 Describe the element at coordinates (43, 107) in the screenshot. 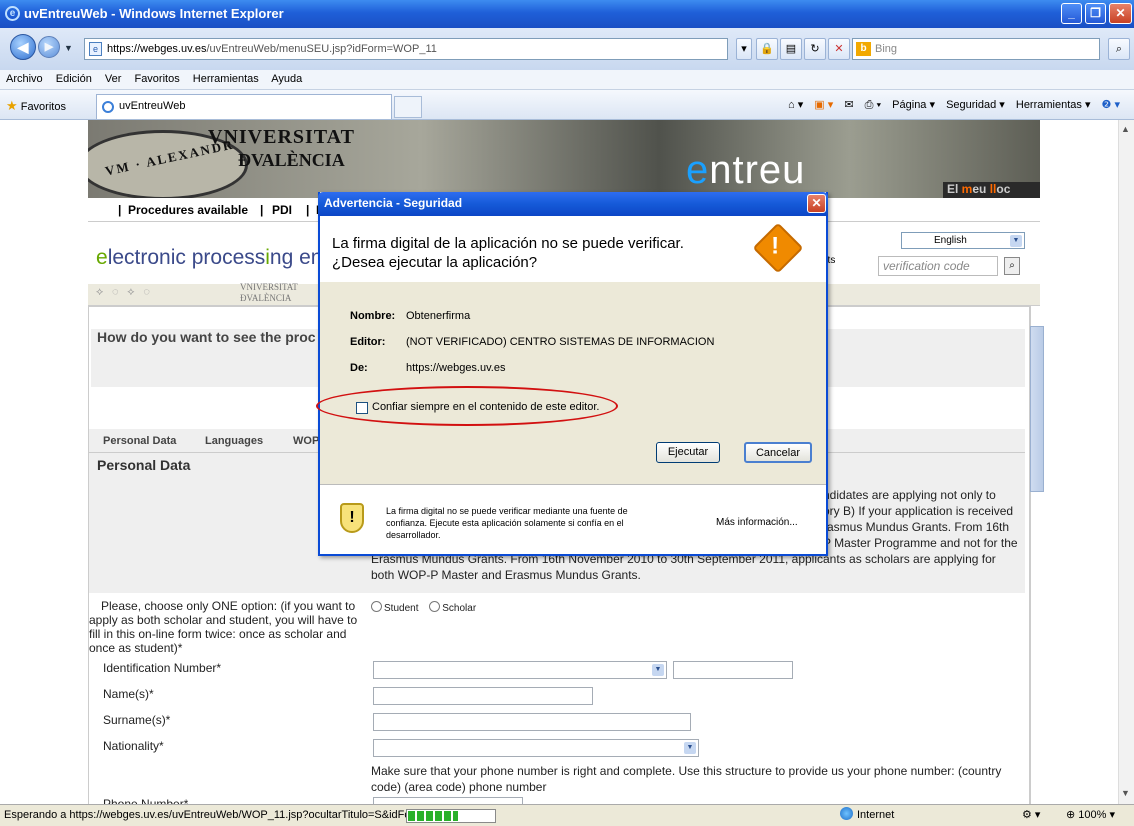

I see `favorites-label: Favoritos` at that location.